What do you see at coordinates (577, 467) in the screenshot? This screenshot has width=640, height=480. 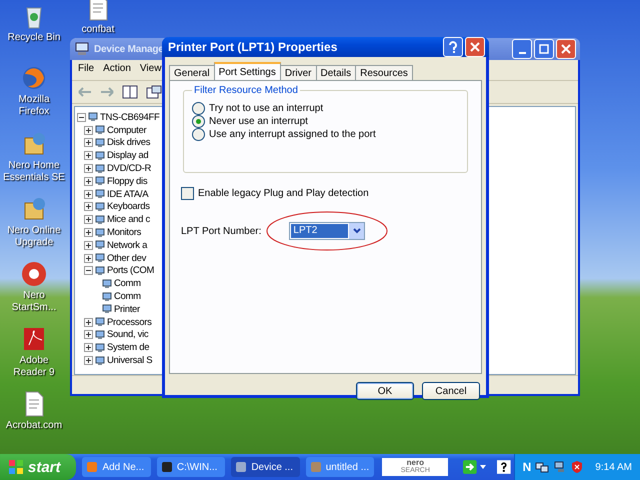 I see `shield-icon` at bounding box center [577, 467].